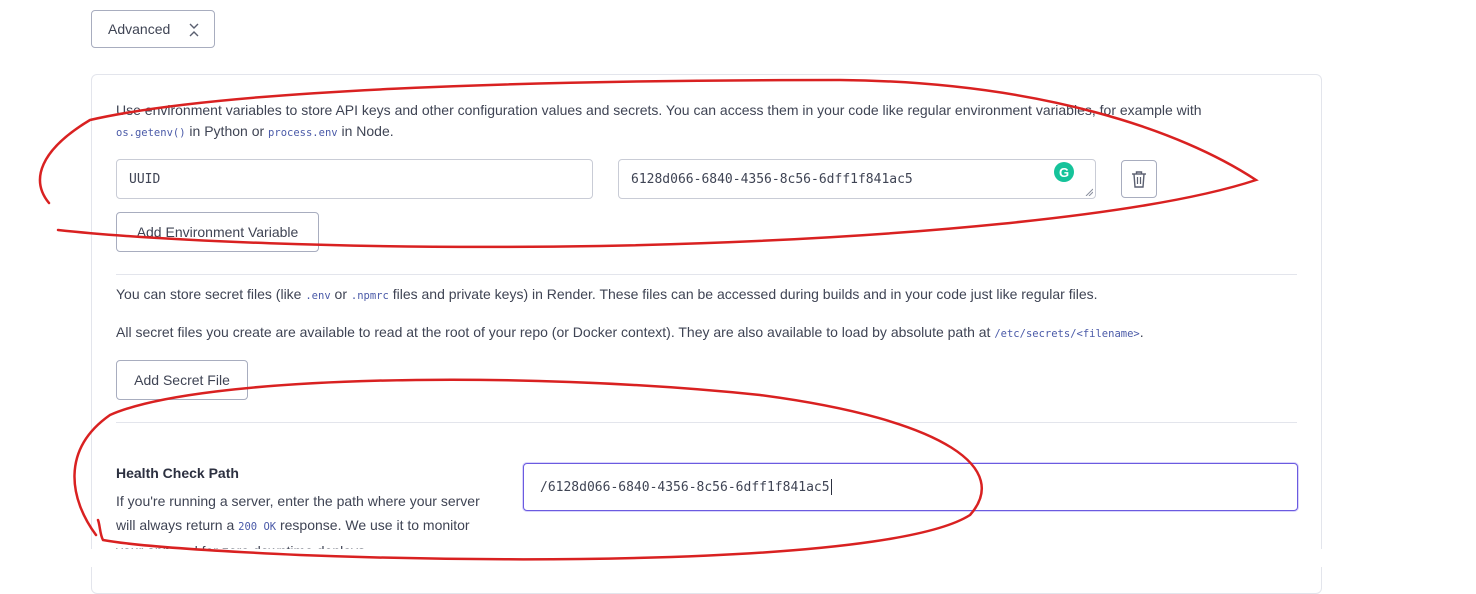 The image size is (1476, 594). I want to click on bottom-crop, so click(738, 558).